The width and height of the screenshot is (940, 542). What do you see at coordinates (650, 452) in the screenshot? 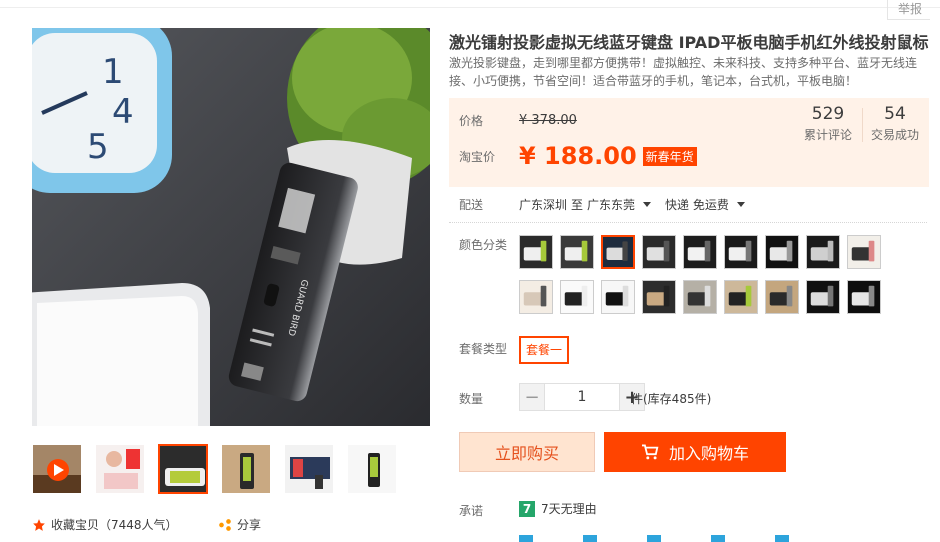
I see `cart-icon` at bounding box center [650, 452].